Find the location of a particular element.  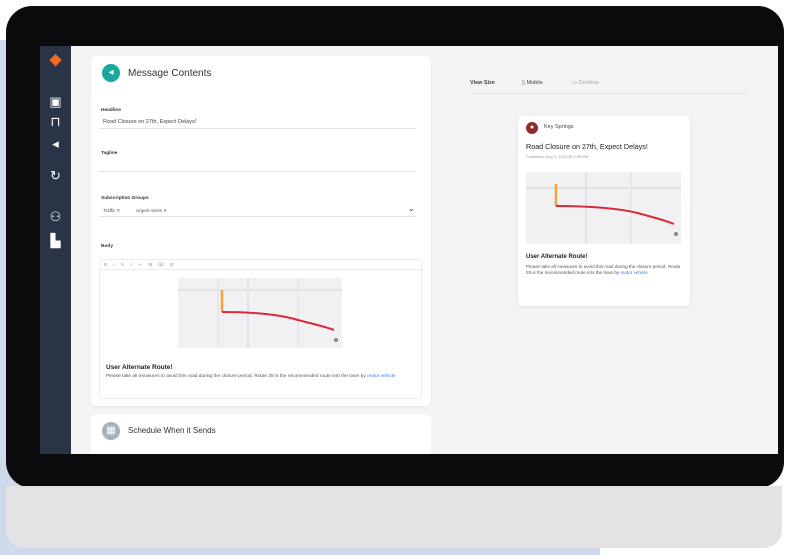

subscription-groups-label: Subscription Groups is located at coordinates (125, 198).